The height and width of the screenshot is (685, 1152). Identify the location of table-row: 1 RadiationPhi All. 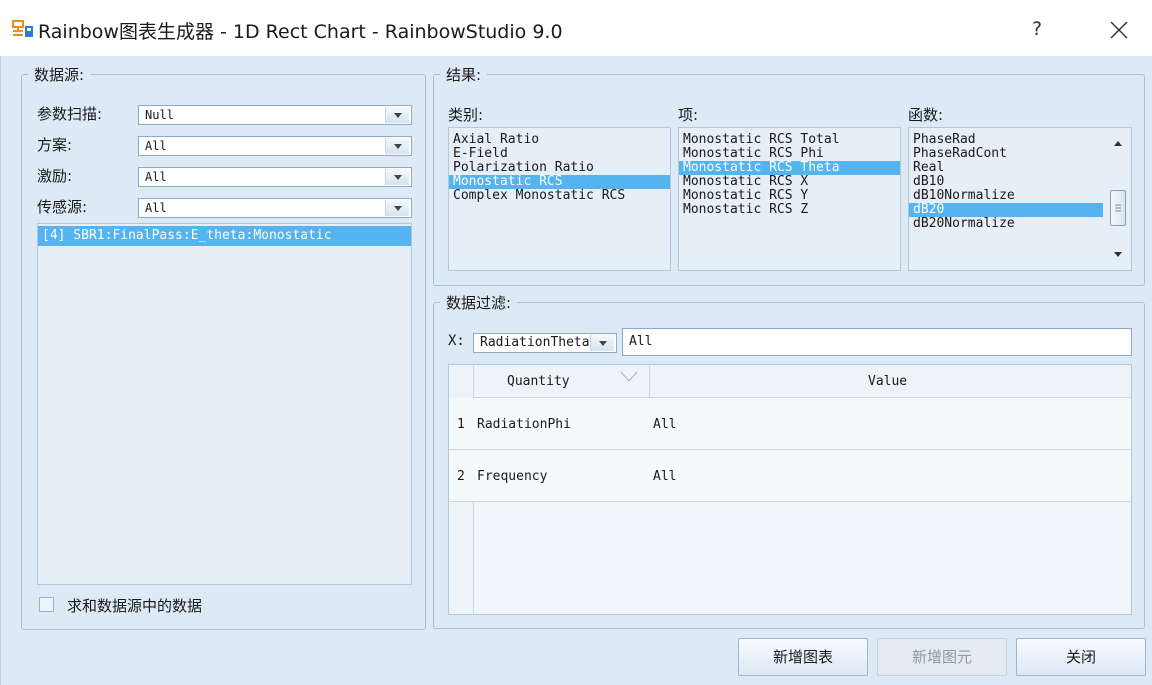
(790, 424).